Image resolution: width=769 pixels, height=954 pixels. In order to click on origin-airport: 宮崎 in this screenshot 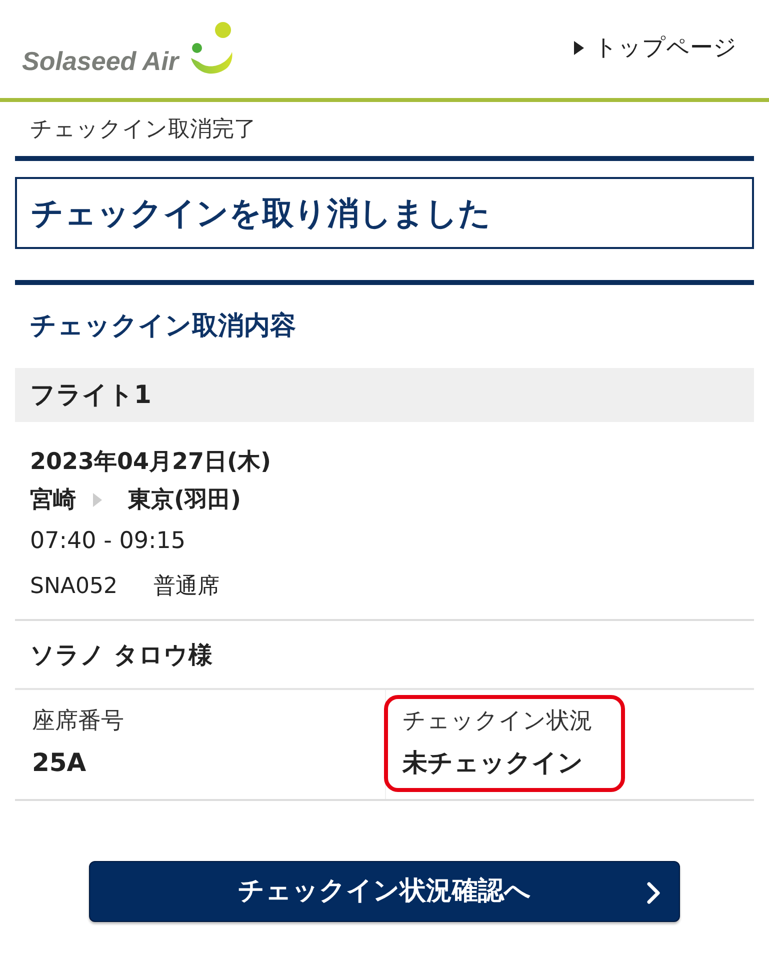, I will do `click(53, 500)`.